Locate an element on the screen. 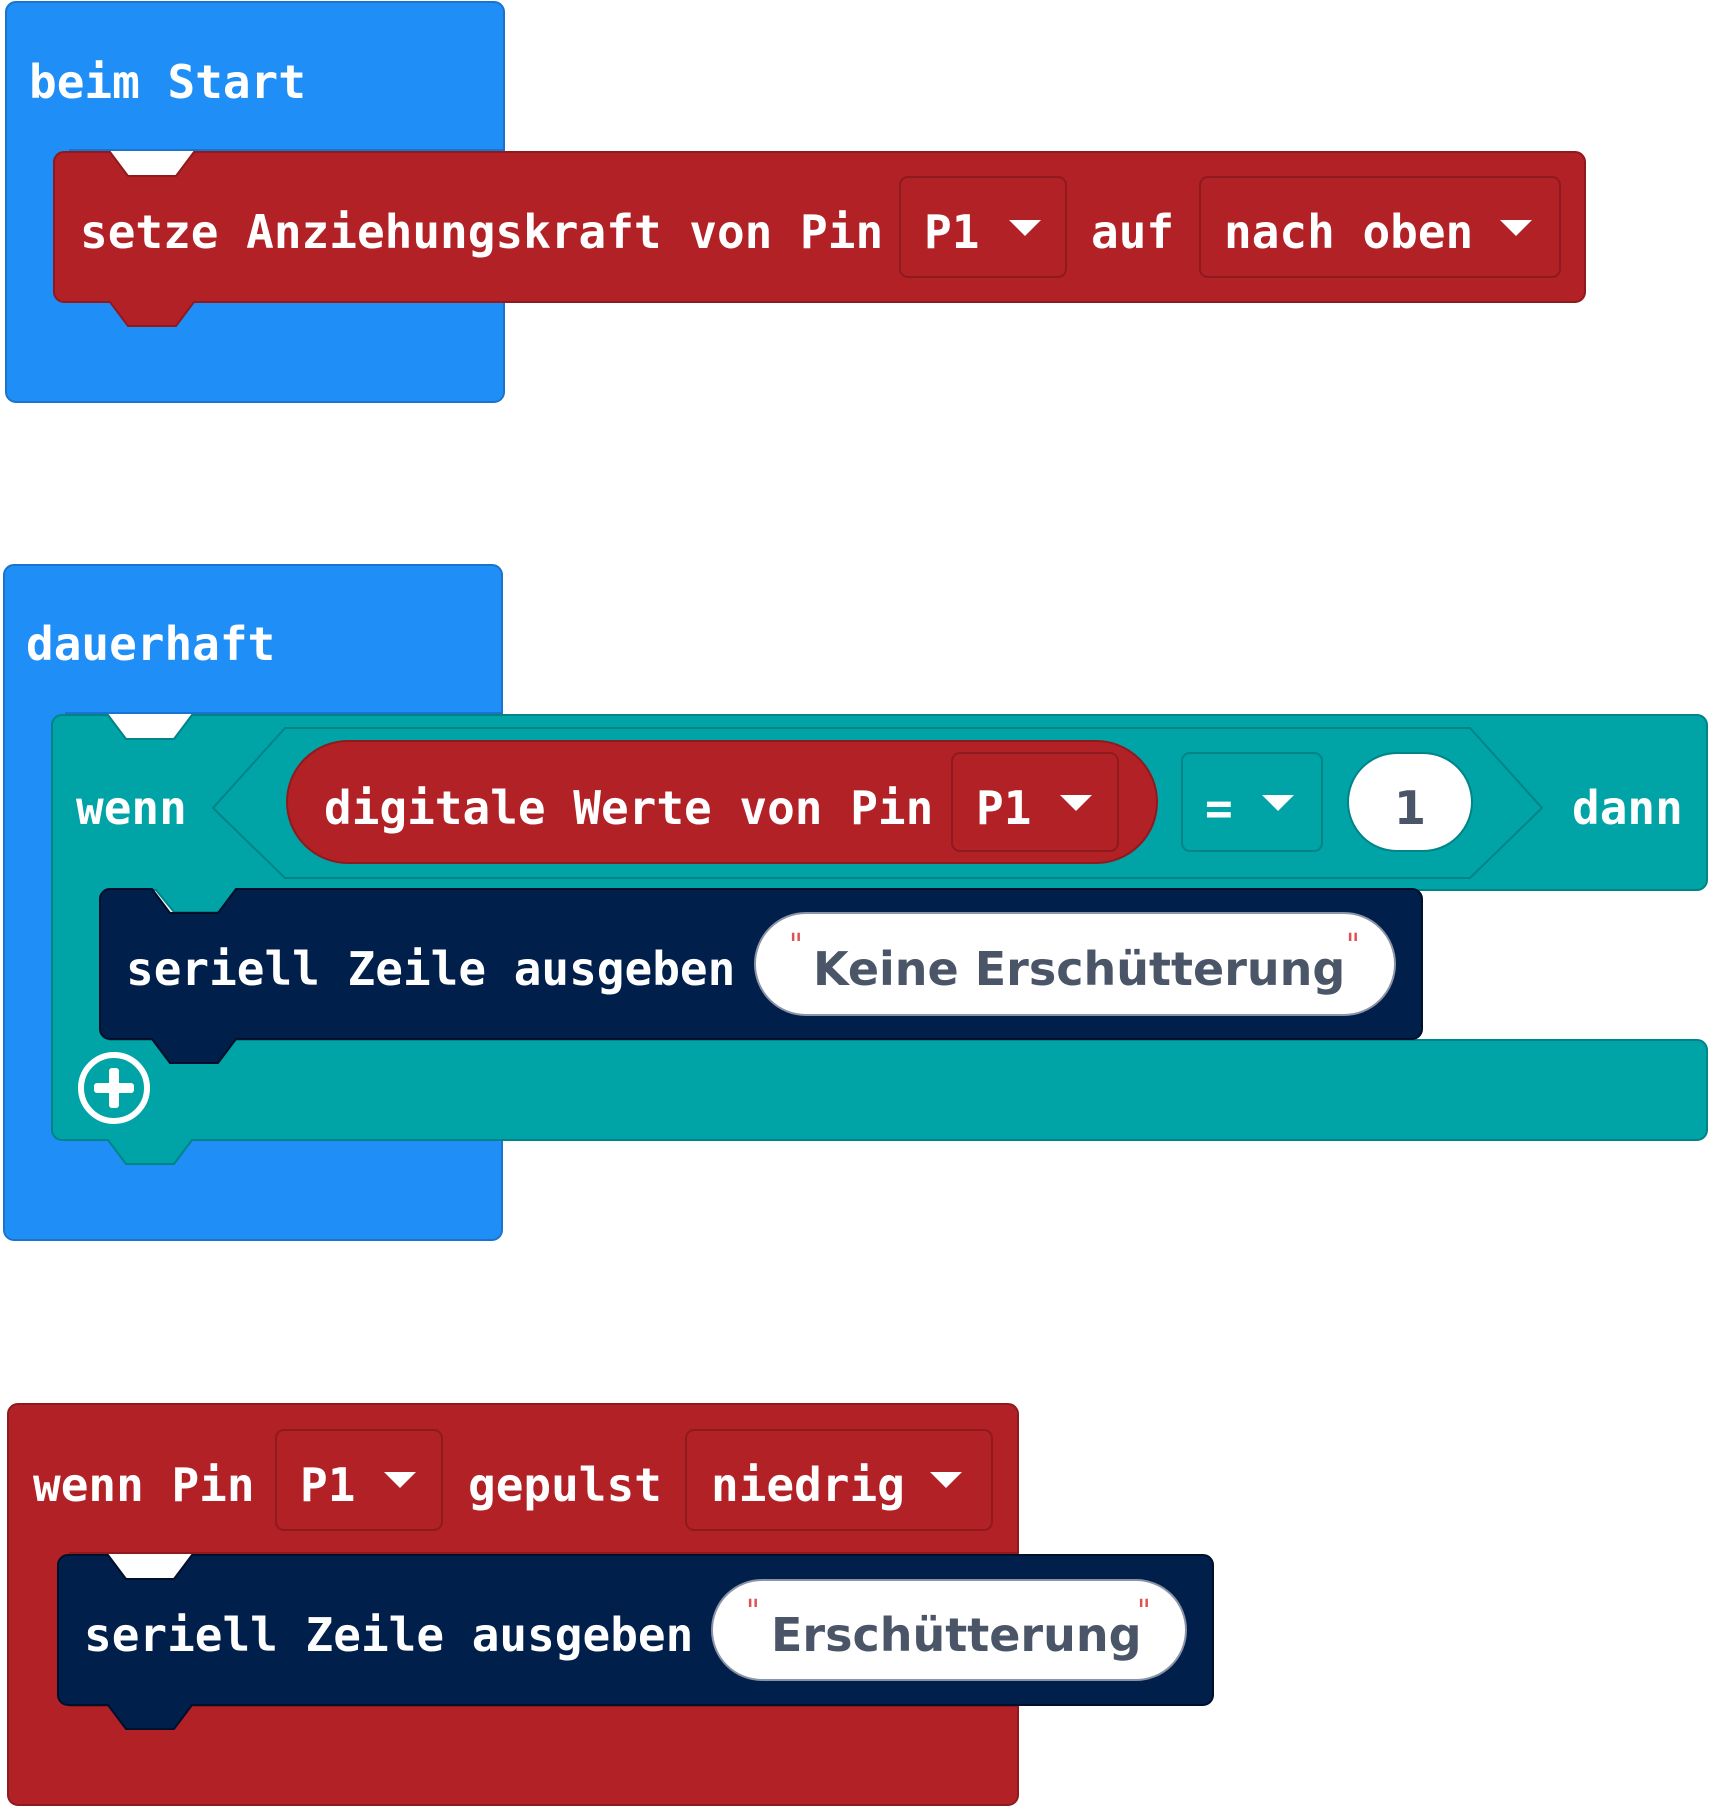 Image resolution: width=1709 pixels, height=1806 pixels. set-pull-label: setze Anziehungskraft von Pin is located at coordinates (481, 232).